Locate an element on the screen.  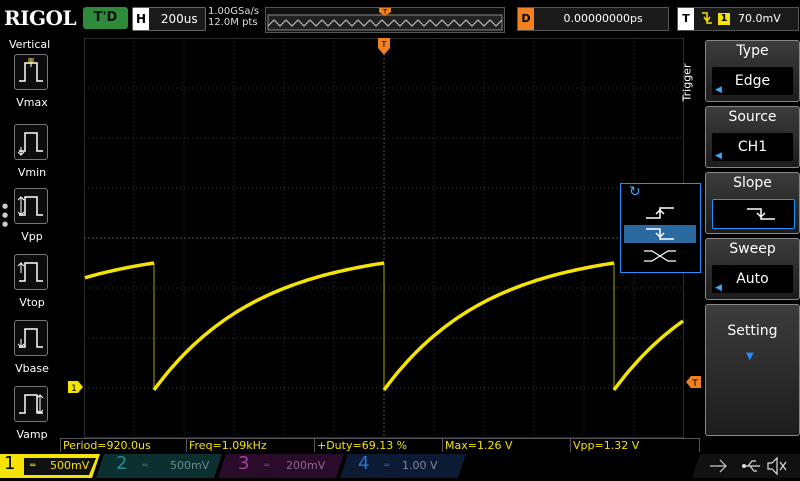
ch4-tab: 4 ═ 1.00 V is located at coordinates (408, 465).